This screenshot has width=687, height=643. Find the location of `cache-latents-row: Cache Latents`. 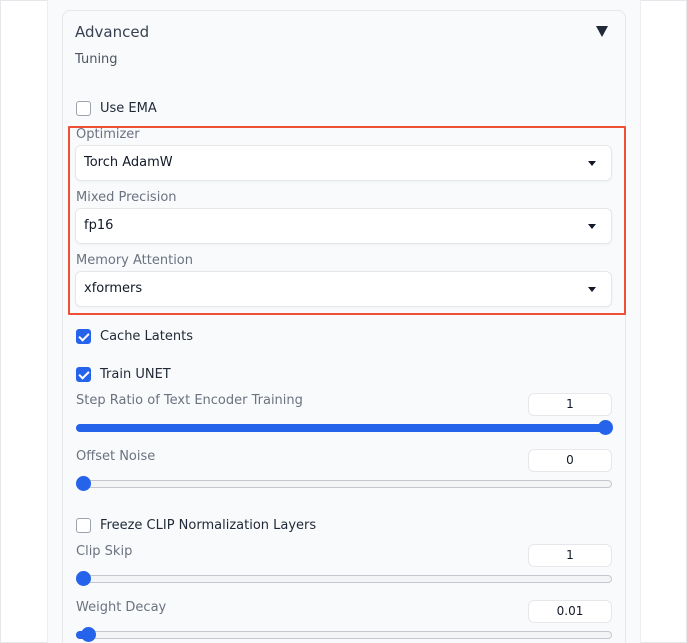

cache-latents-row: Cache Latents is located at coordinates (134, 336).